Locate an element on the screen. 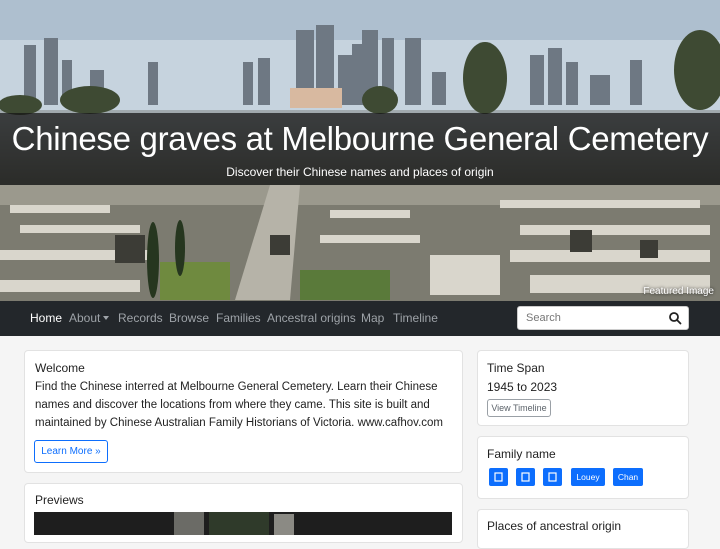 This screenshot has width=720, height=549. nav-browse: Browse is located at coordinates (189, 318).